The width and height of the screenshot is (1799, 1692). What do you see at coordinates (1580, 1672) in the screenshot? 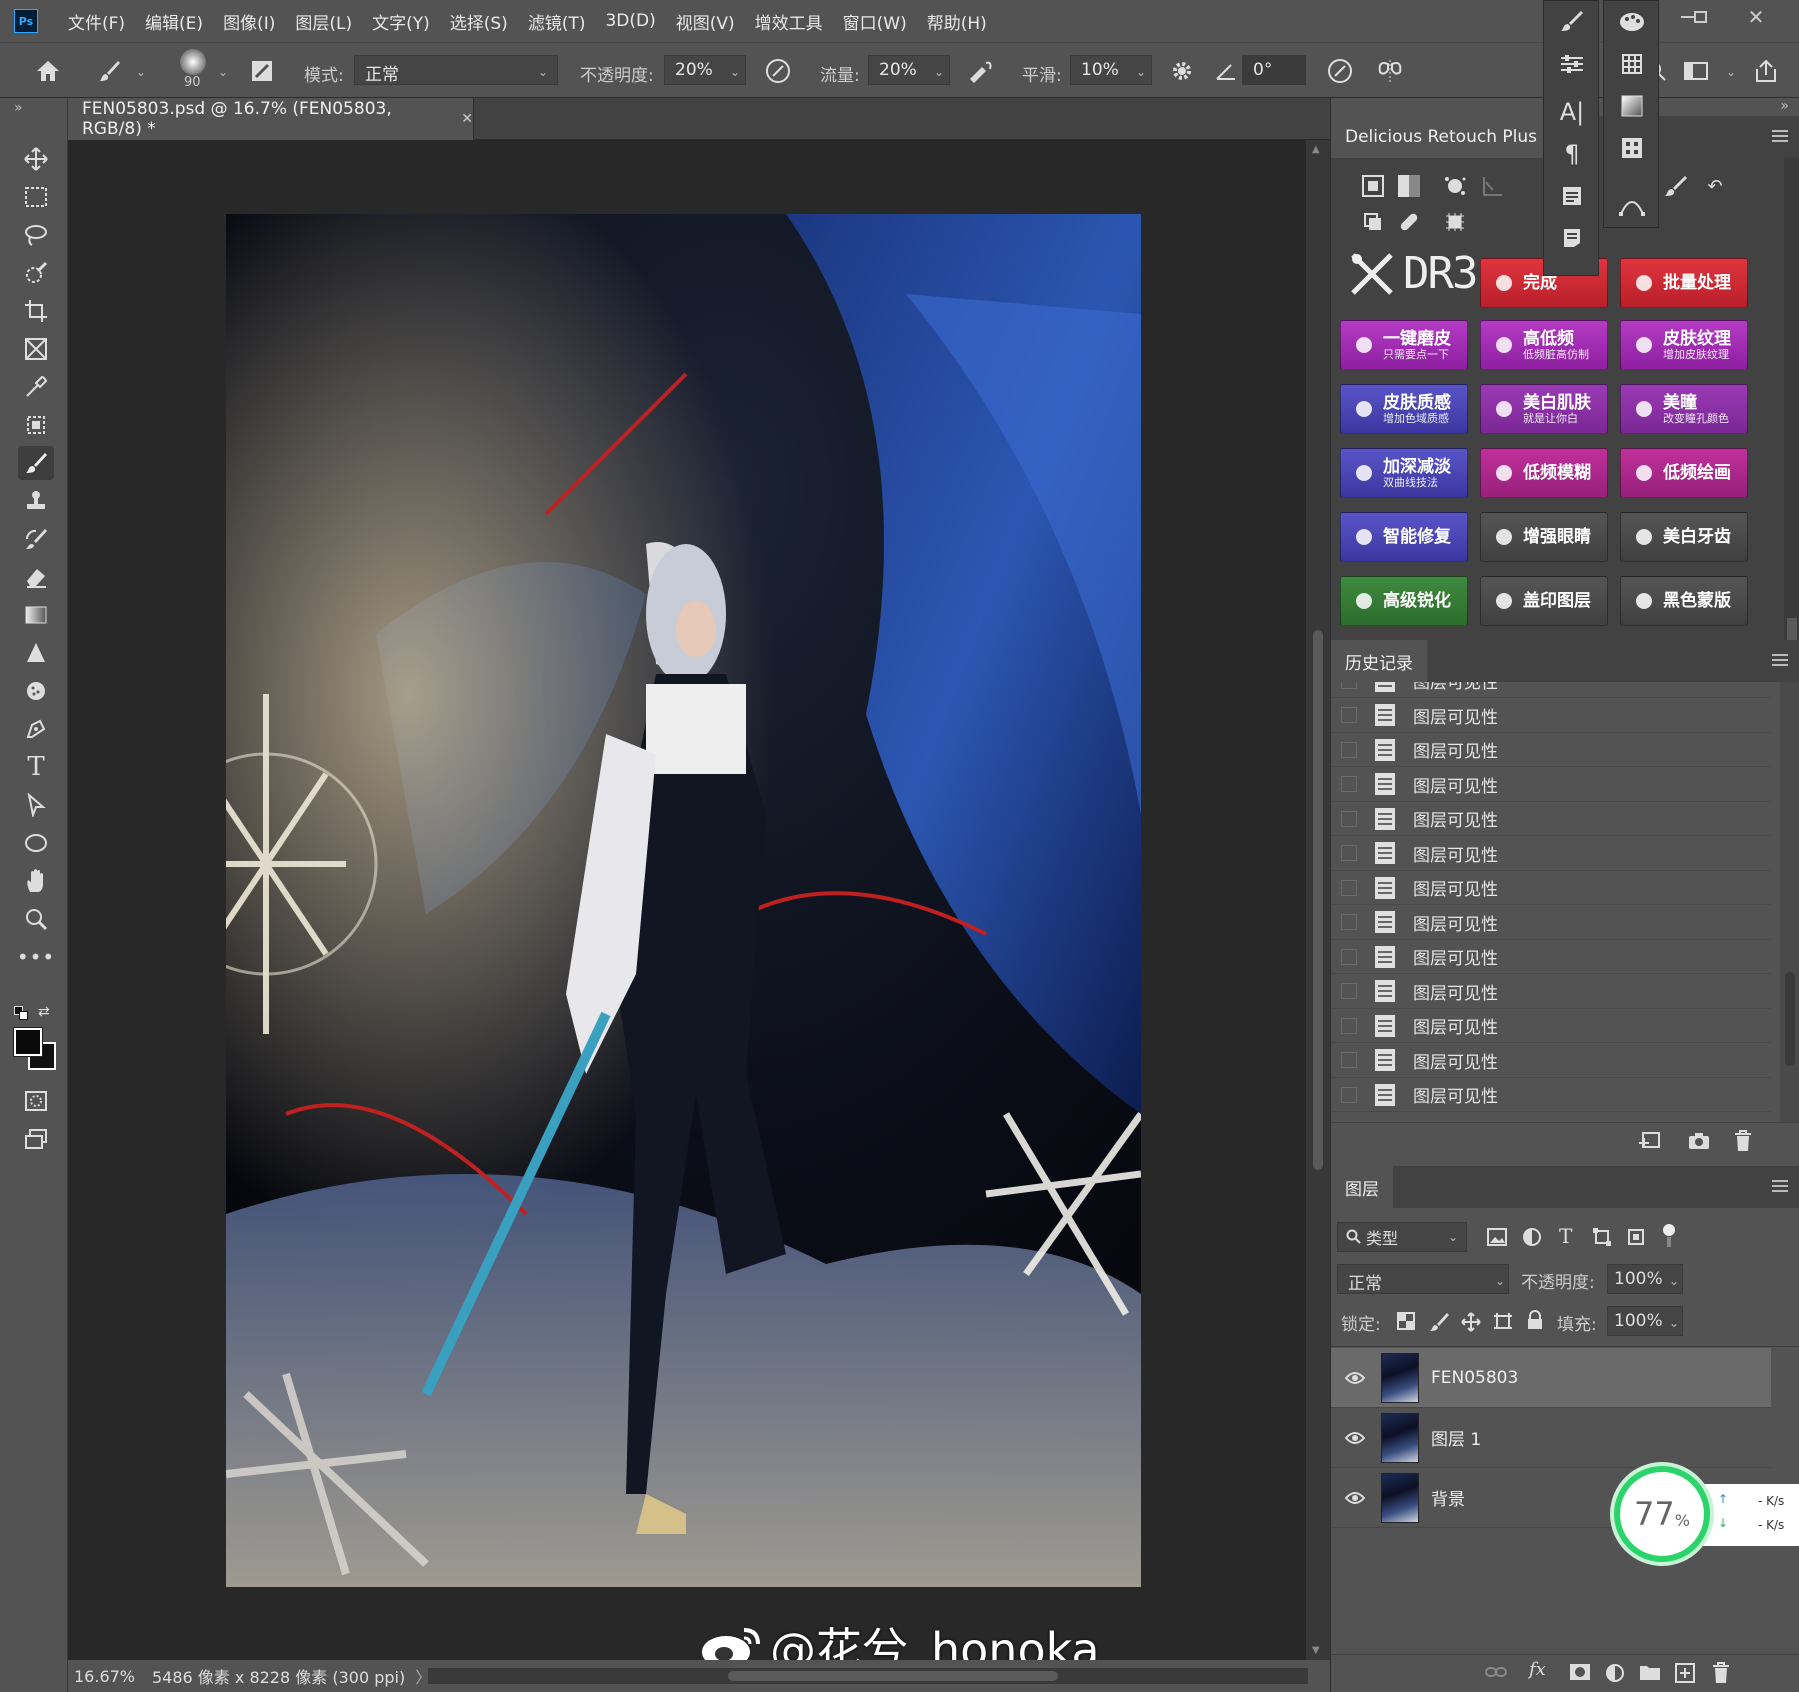
I see `add-mask-icon` at bounding box center [1580, 1672].